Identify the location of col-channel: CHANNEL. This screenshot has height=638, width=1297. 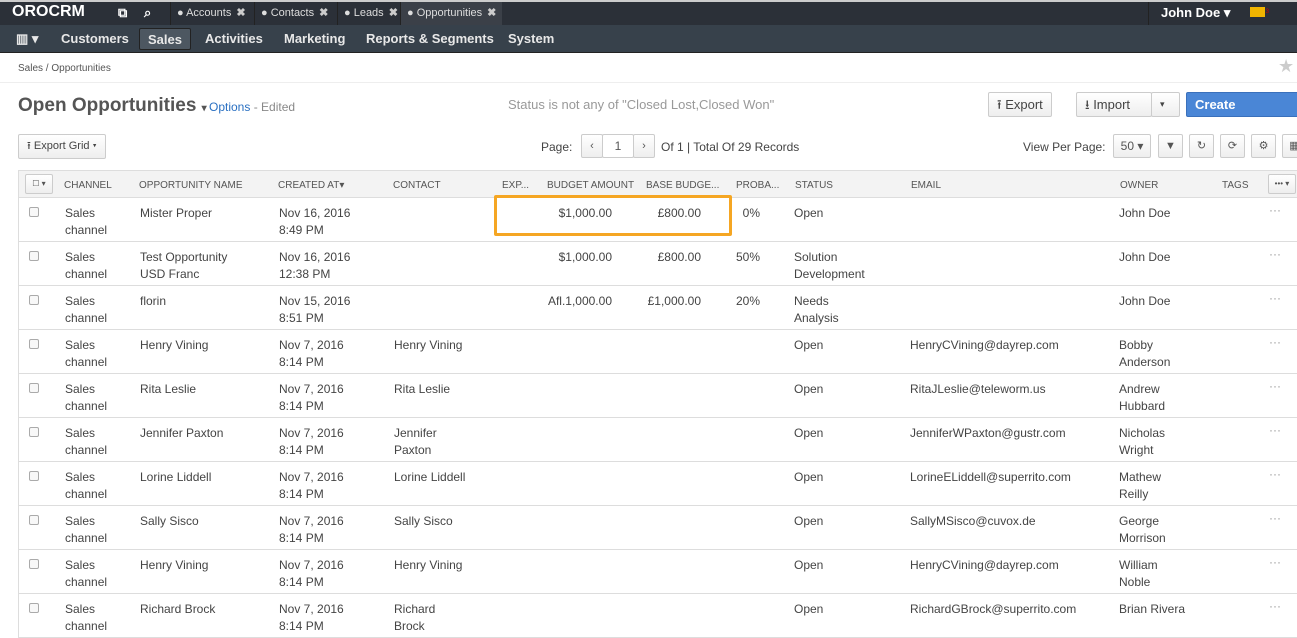
(88, 185).